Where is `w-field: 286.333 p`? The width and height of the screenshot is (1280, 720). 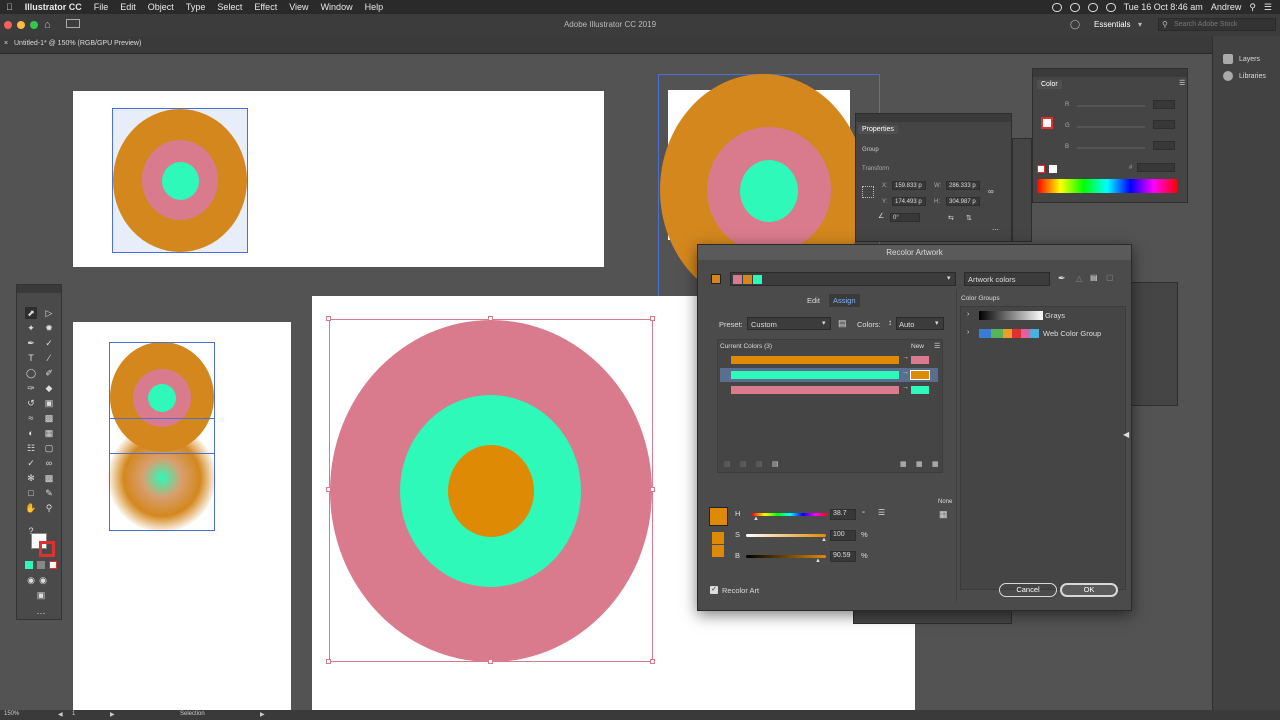
w-field: 286.333 p is located at coordinates (963, 185).